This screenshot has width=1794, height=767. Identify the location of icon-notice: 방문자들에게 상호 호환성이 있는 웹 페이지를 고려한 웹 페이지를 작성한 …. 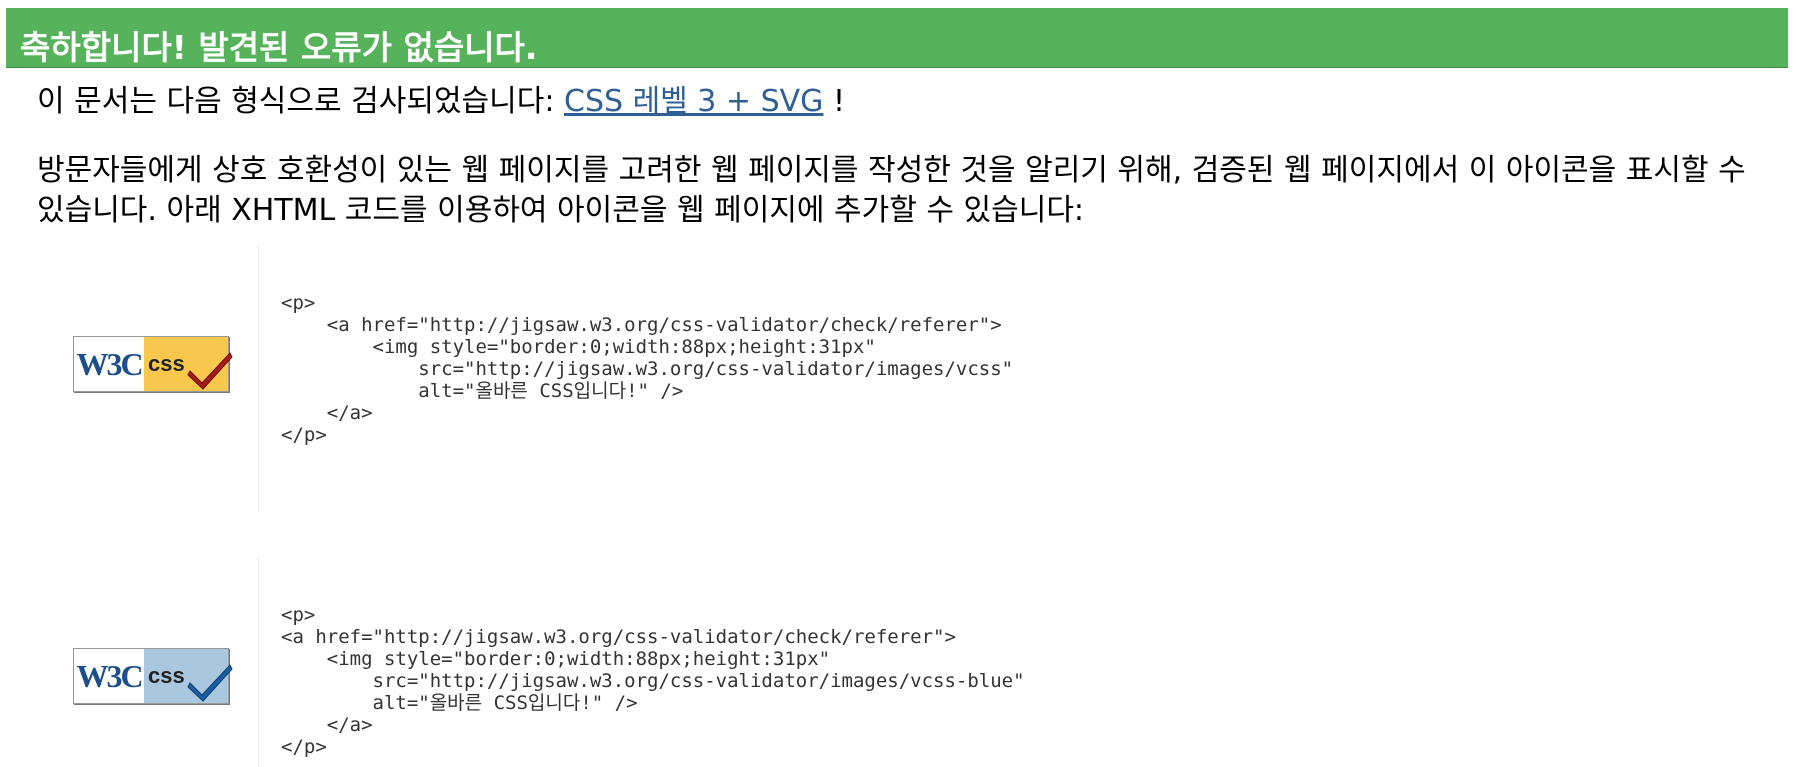
(891, 190).